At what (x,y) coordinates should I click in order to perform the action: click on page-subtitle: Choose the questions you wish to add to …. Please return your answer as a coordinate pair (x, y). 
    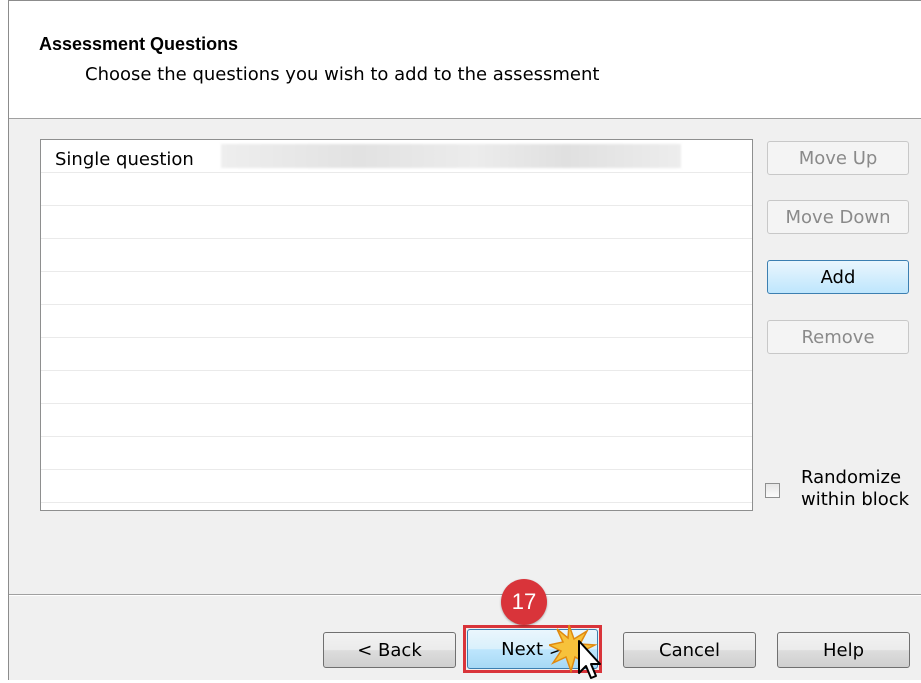
    Looking at the image, I should click on (342, 74).